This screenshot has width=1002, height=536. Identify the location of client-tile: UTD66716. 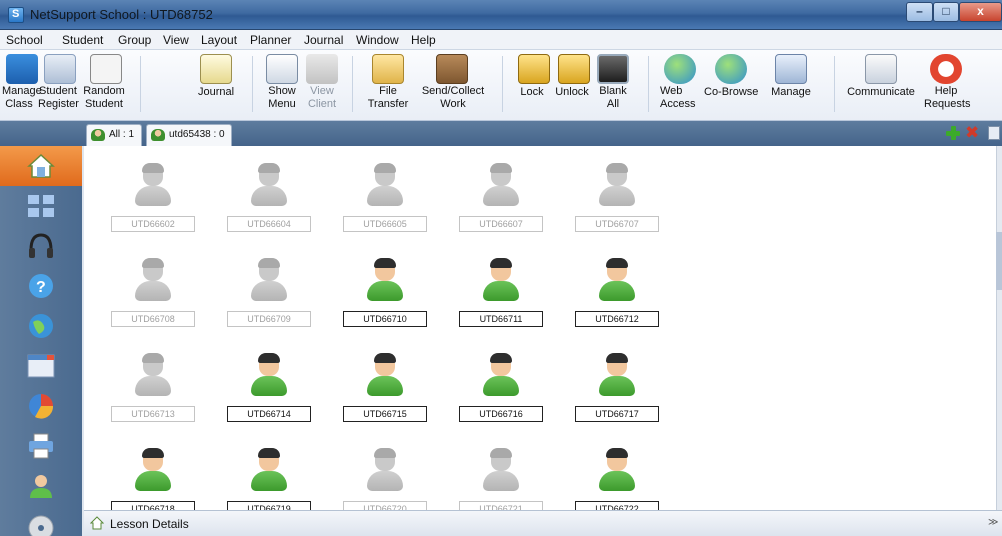
(501, 389).